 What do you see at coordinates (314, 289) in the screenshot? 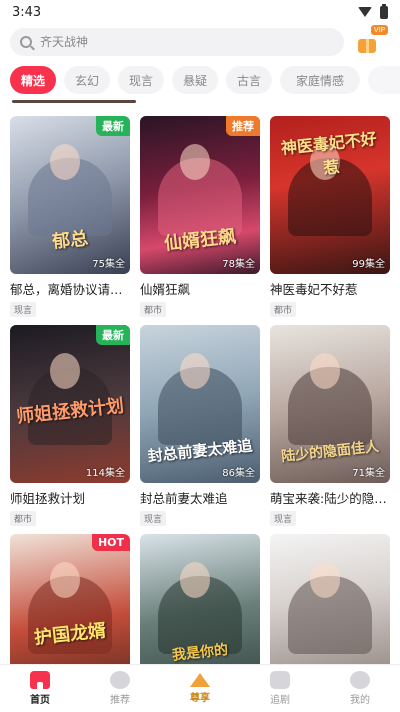
I see `drama-title: 神医毒妃不好惹` at bounding box center [314, 289].